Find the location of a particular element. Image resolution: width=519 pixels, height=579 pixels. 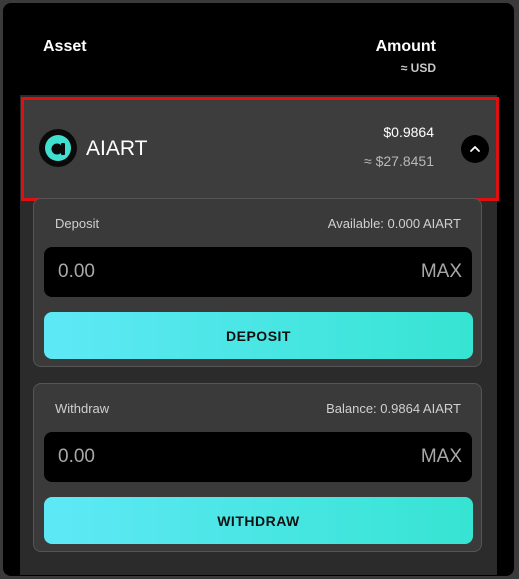

collapse-button is located at coordinates (475, 149).